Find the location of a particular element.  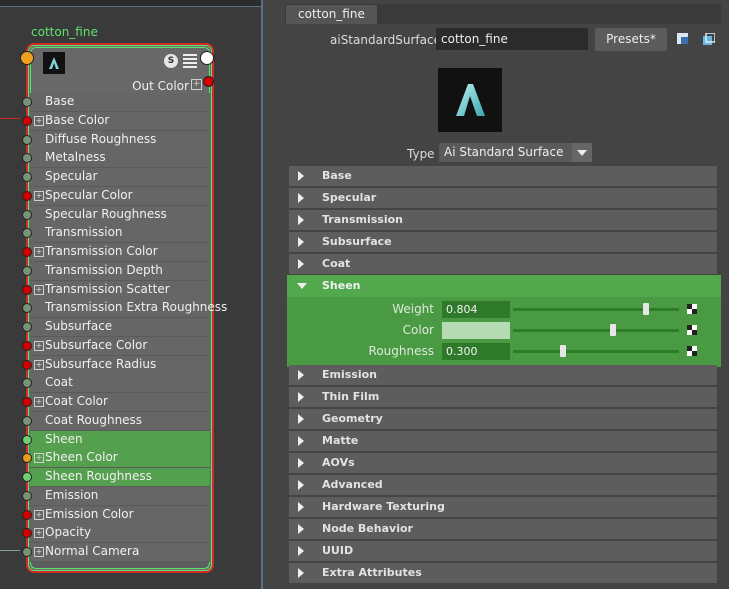

roughness-field: 0.300 is located at coordinates (476, 351).